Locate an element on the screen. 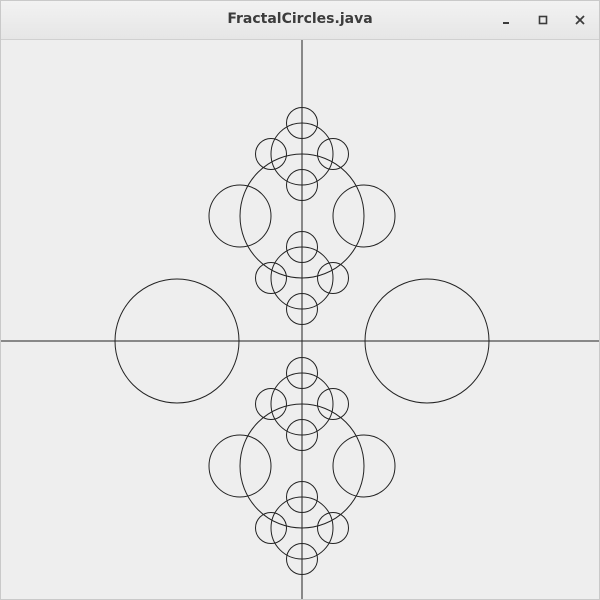  minimize-icon is located at coordinates (506, 23).